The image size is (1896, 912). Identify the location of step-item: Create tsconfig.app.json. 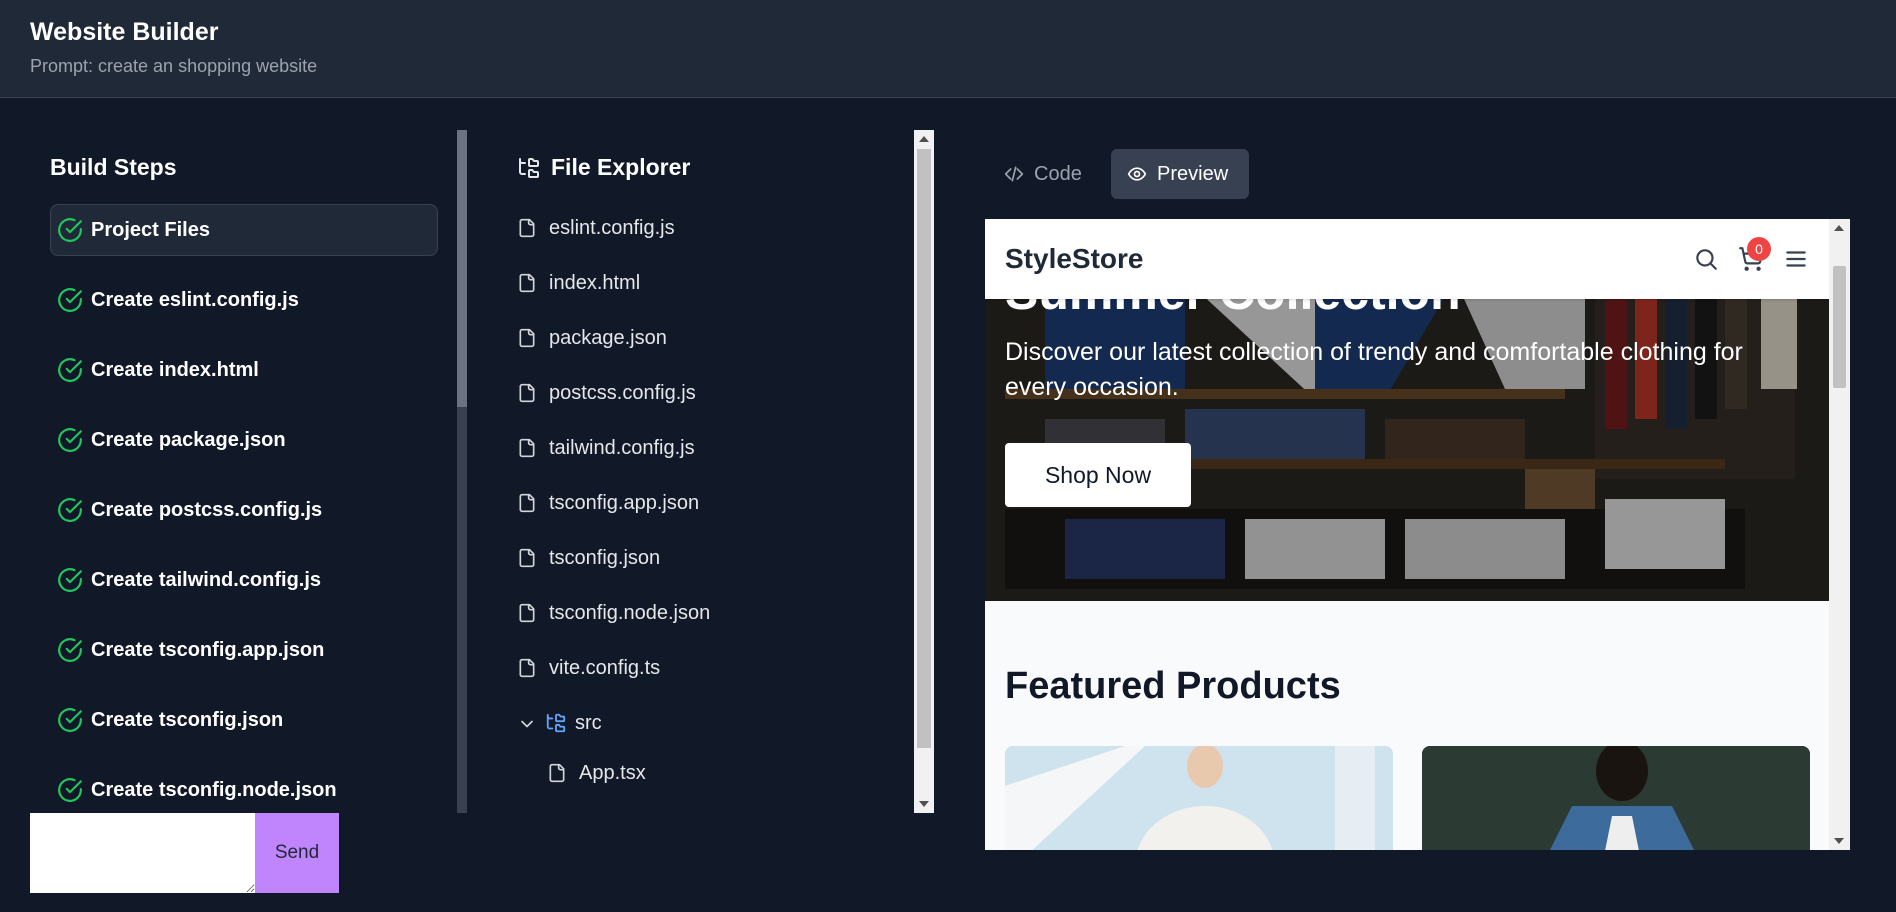
(244, 650).